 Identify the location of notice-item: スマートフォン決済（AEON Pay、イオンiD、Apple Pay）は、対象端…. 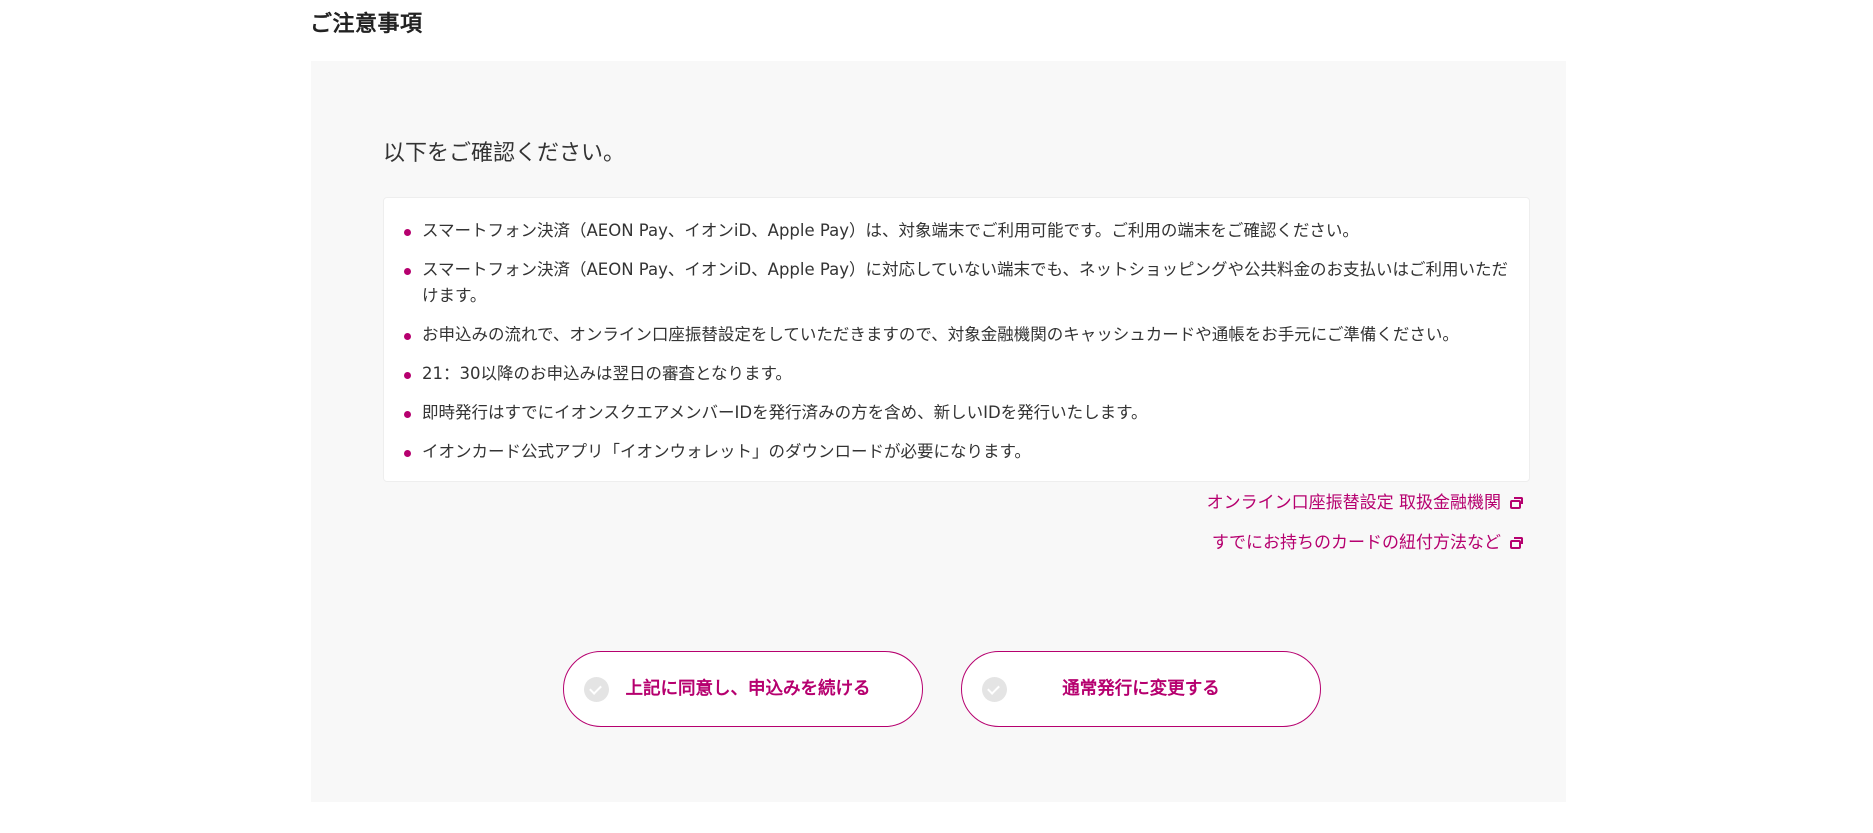
(956, 231).